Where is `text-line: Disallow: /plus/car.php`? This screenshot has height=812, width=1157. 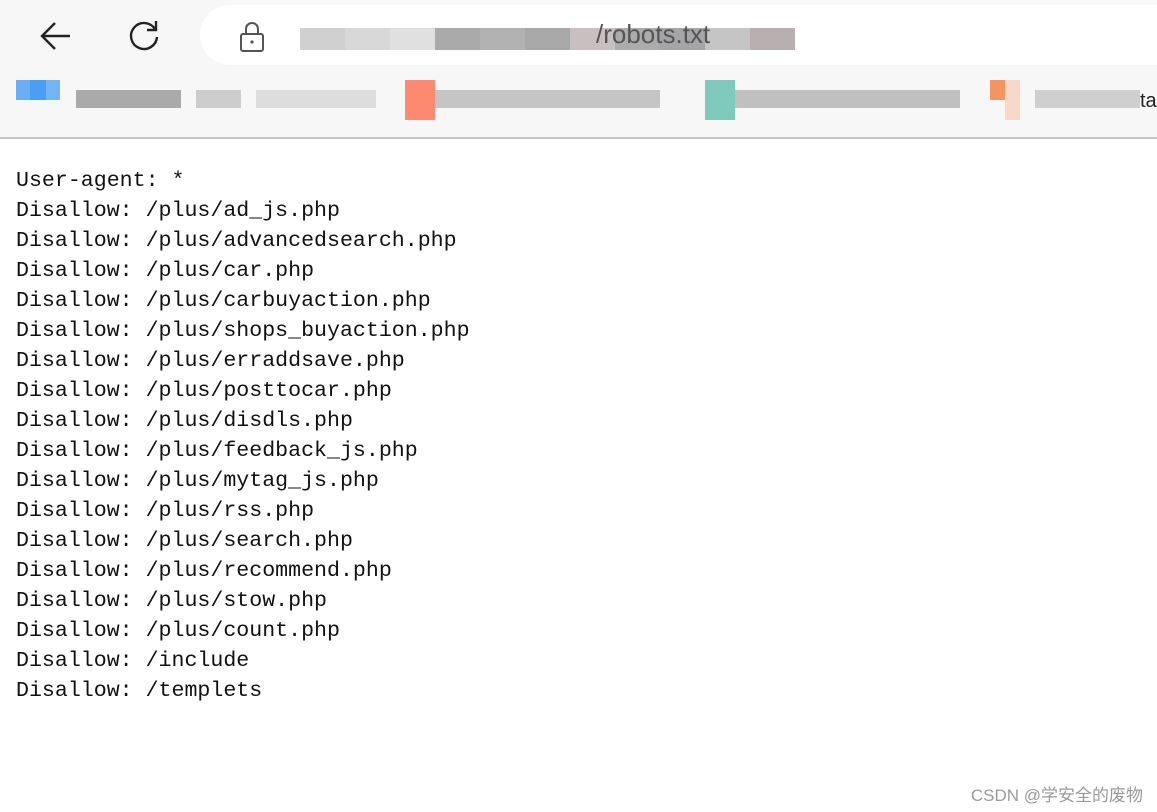 text-line: Disallow: /plus/car.php is located at coordinates (165, 271).